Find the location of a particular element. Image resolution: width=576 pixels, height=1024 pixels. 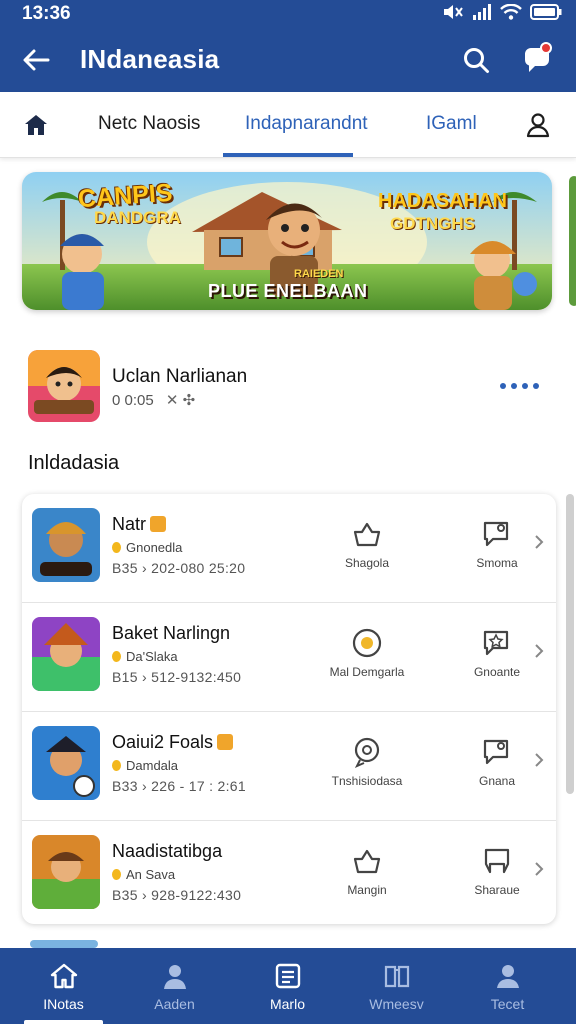

tab-netc-naosis: Netc Naosis is located at coordinates (149, 124).